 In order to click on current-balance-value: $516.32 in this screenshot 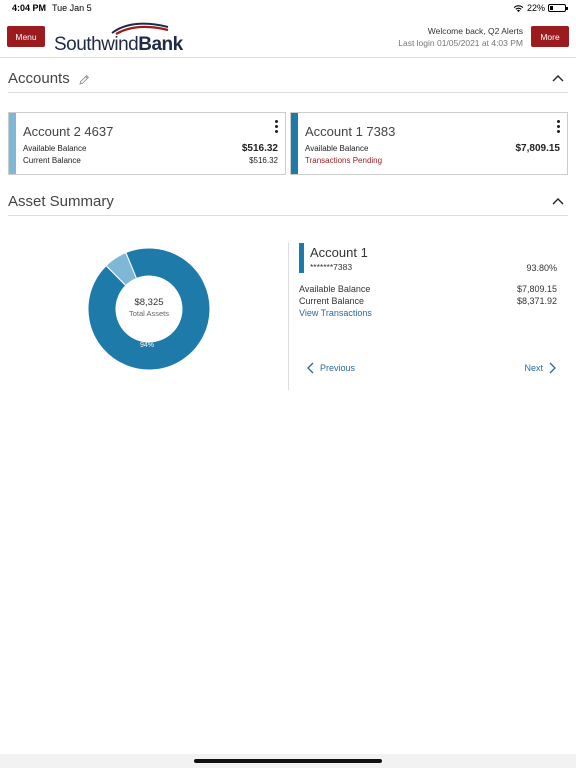, I will do `click(263, 160)`.